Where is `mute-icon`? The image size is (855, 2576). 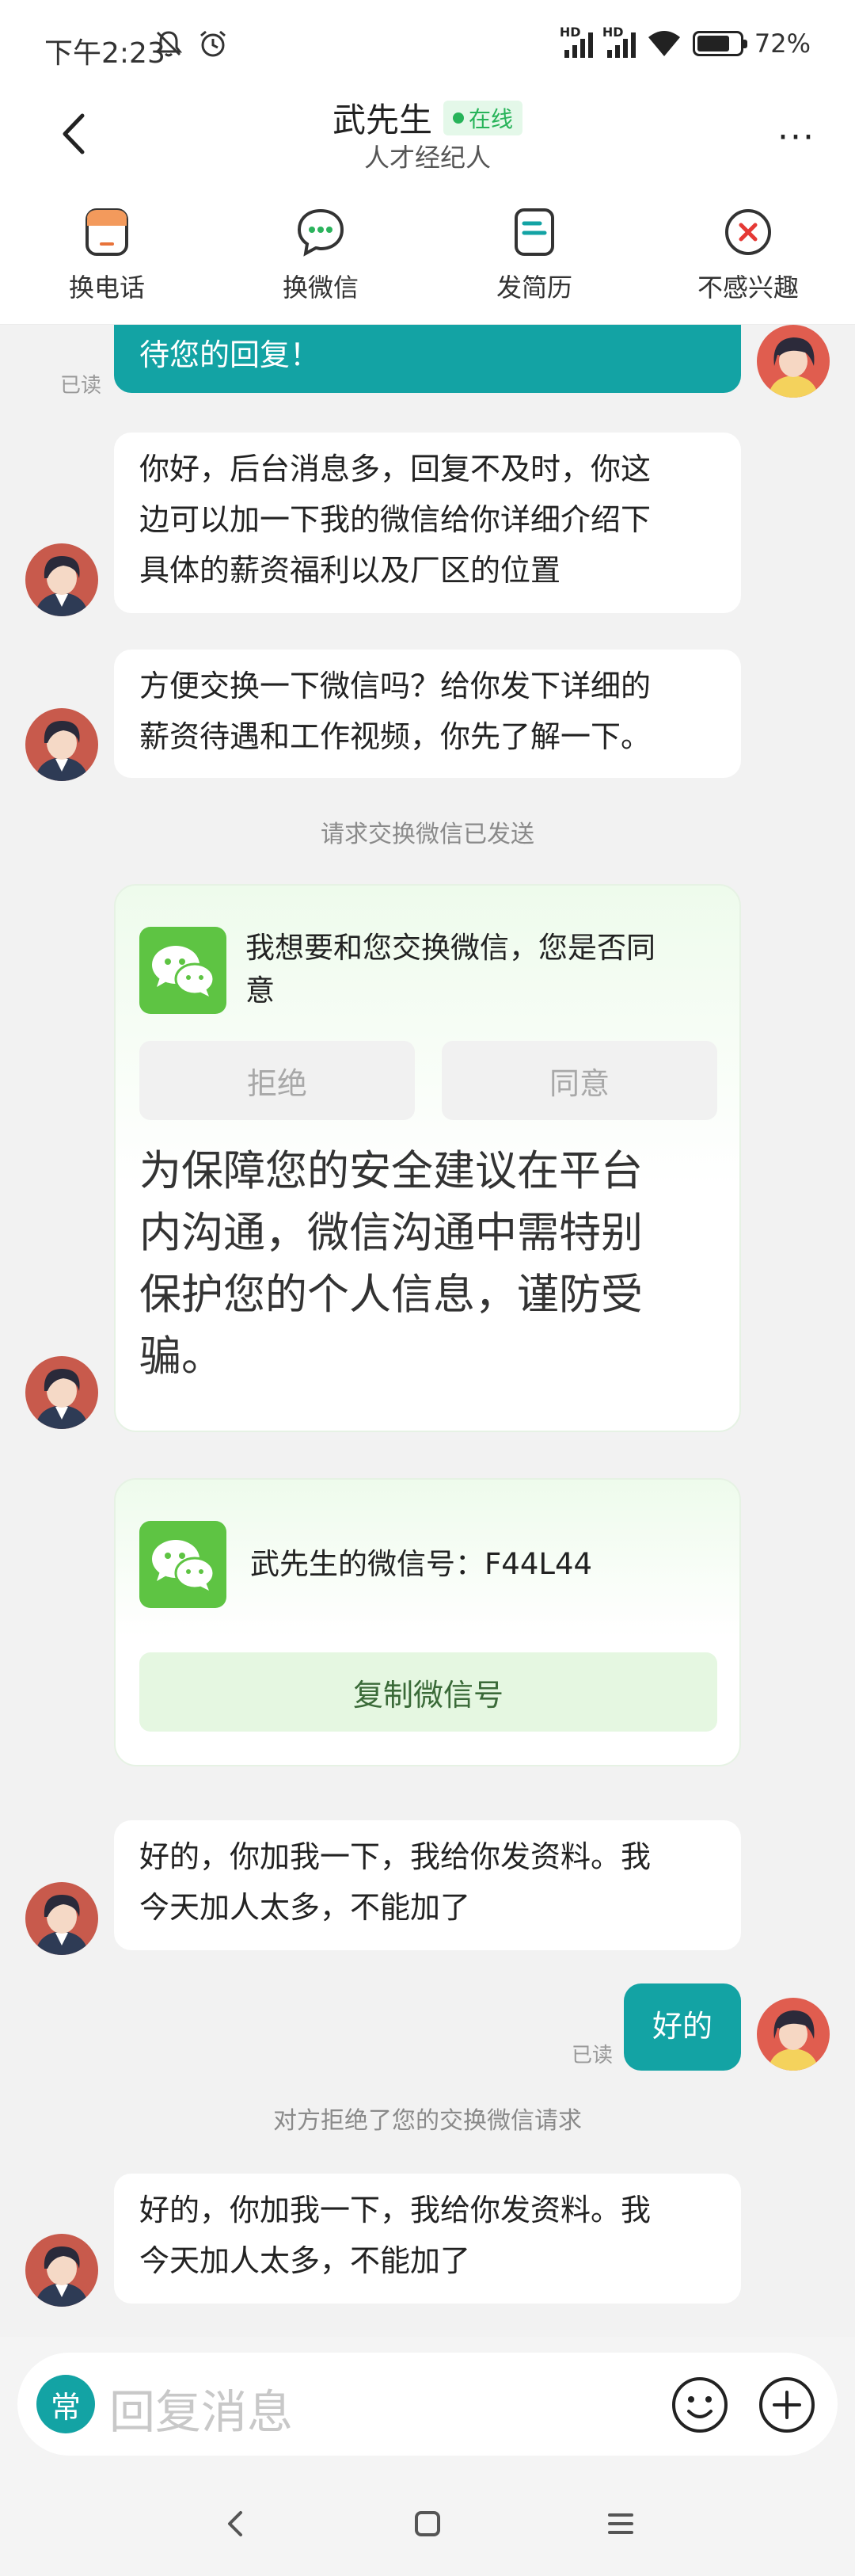
mute-icon is located at coordinates (168, 44).